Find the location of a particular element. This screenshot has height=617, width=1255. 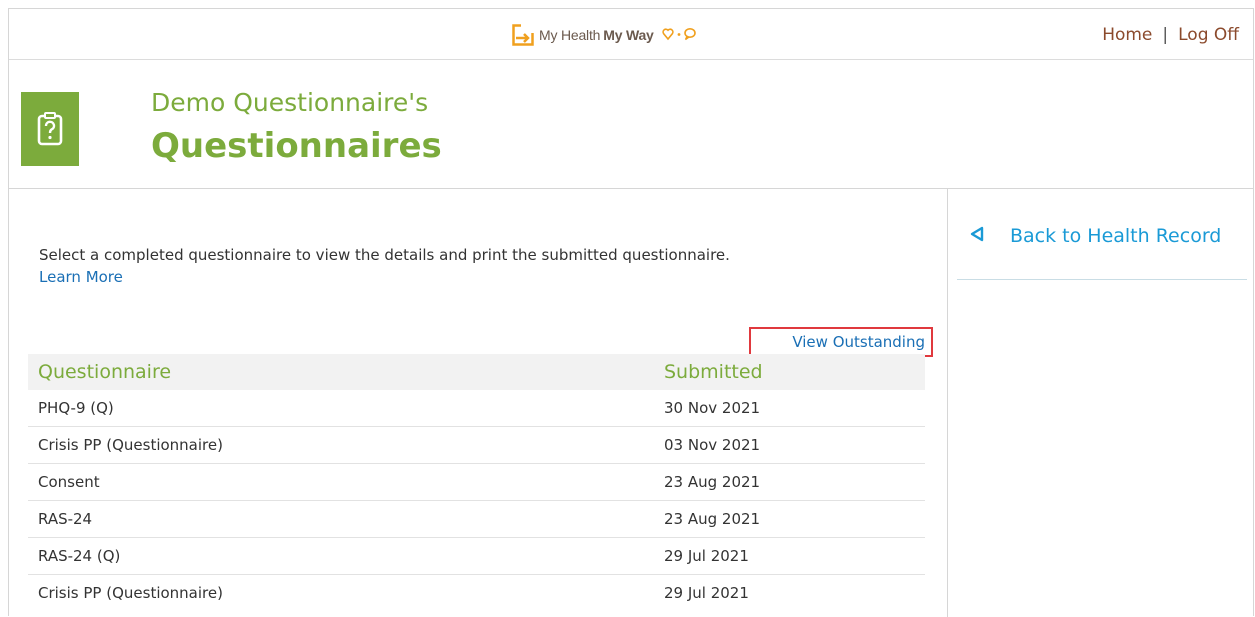

heart-dot-chat-icon is located at coordinates (679, 35).